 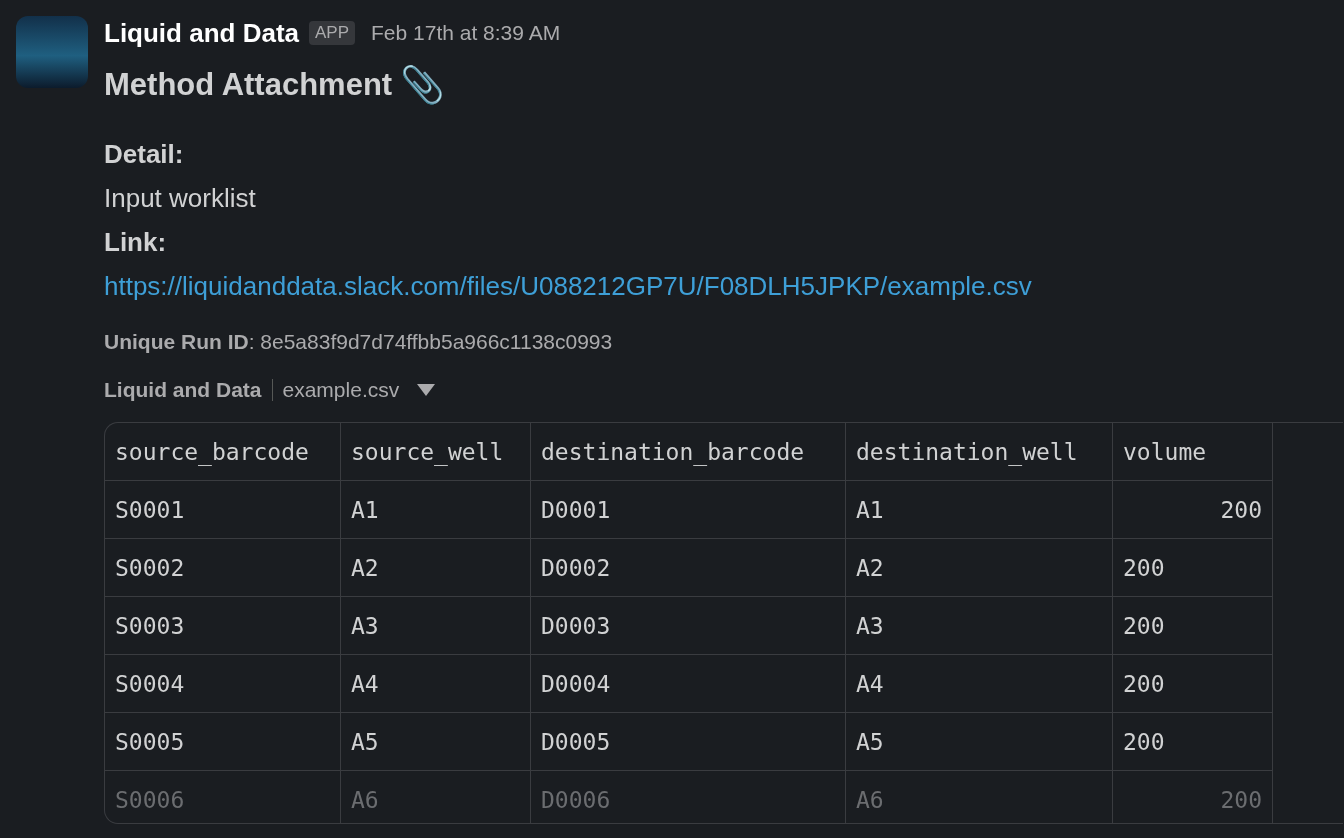 What do you see at coordinates (1193, 452) in the screenshot?
I see `column-header: volume` at bounding box center [1193, 452].